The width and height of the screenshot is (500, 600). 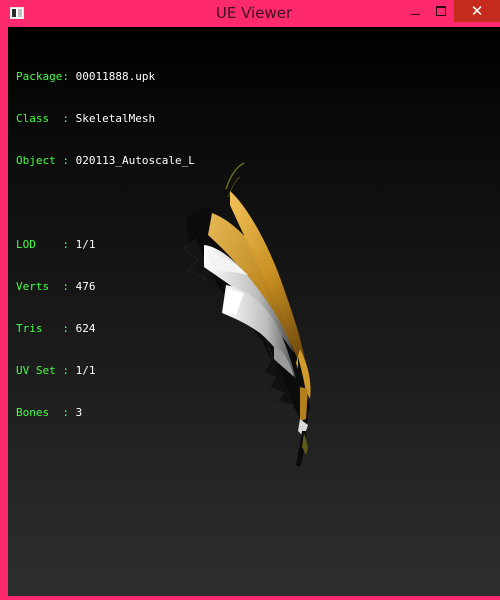 I want to click on close-icon: ✕, so click(x=477, y=11).